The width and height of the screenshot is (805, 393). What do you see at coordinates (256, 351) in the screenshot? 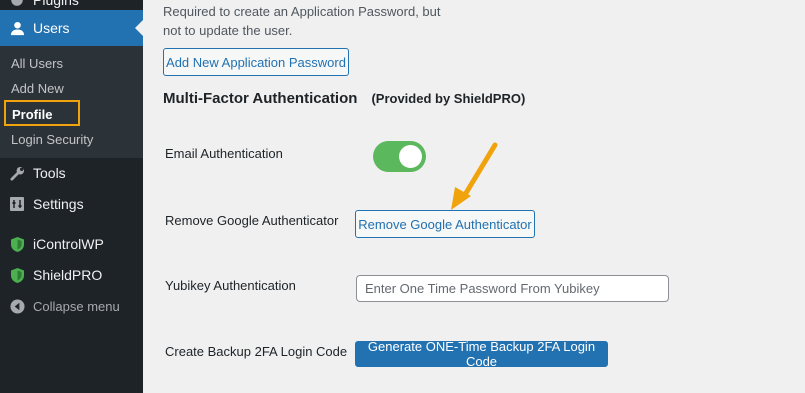
I see `backup-code-label: Create Backup 2FA Login Code` at bounding box center [256, 351].